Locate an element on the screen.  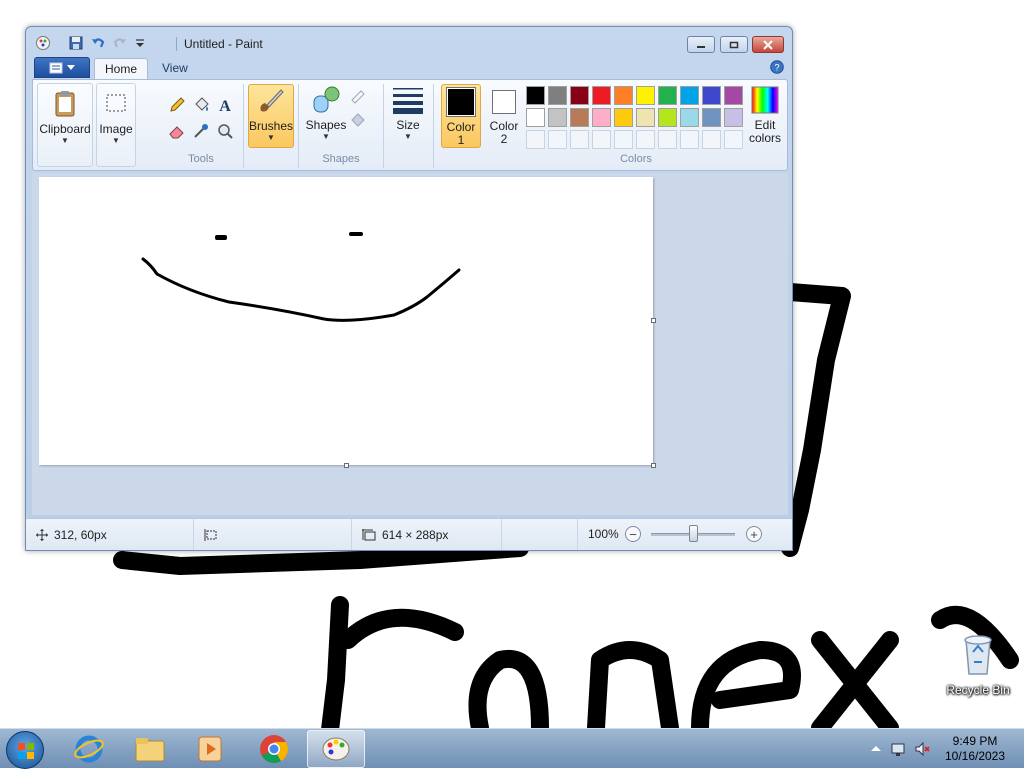
line-size-icon is located at coordinates (408, 101).